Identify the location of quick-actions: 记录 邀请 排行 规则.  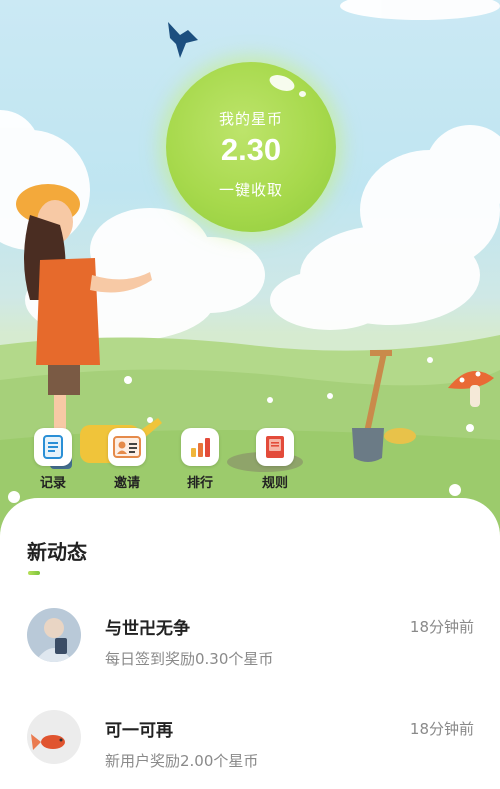
(250, 461).